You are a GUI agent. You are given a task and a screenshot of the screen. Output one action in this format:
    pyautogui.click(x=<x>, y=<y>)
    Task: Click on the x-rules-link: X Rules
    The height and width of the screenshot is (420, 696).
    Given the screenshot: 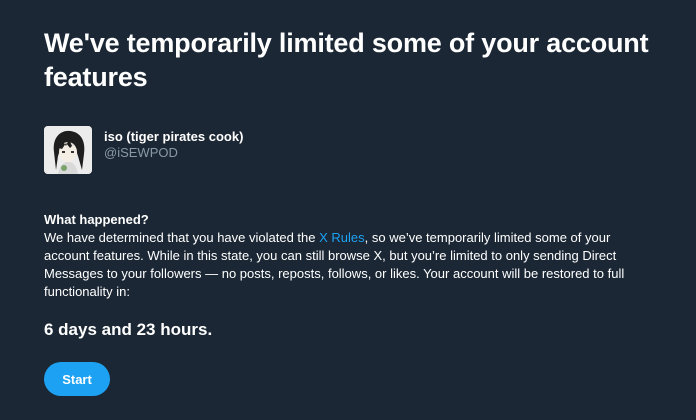 What is the action you would take?
    pyautogui.click(x=342, y=237)
    